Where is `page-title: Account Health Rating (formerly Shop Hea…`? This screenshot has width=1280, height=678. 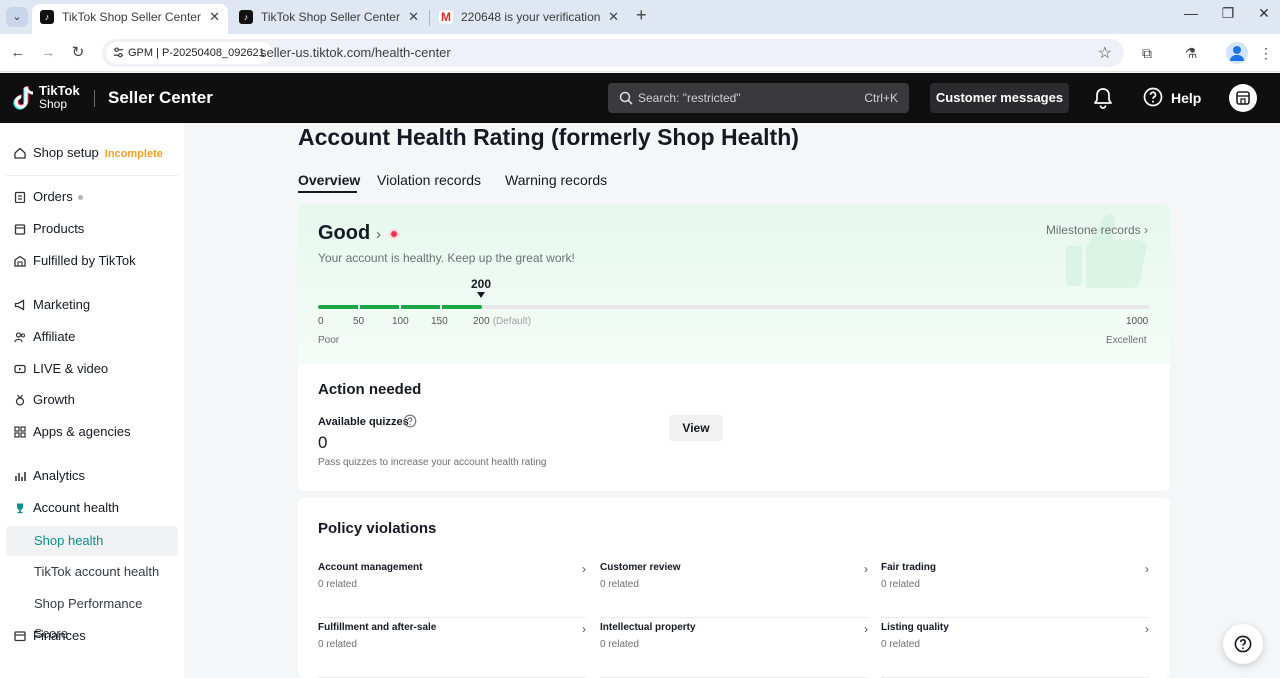
page-title: Account Health Rating (formerly Shop Hea… is located at coordinates (548, 137).